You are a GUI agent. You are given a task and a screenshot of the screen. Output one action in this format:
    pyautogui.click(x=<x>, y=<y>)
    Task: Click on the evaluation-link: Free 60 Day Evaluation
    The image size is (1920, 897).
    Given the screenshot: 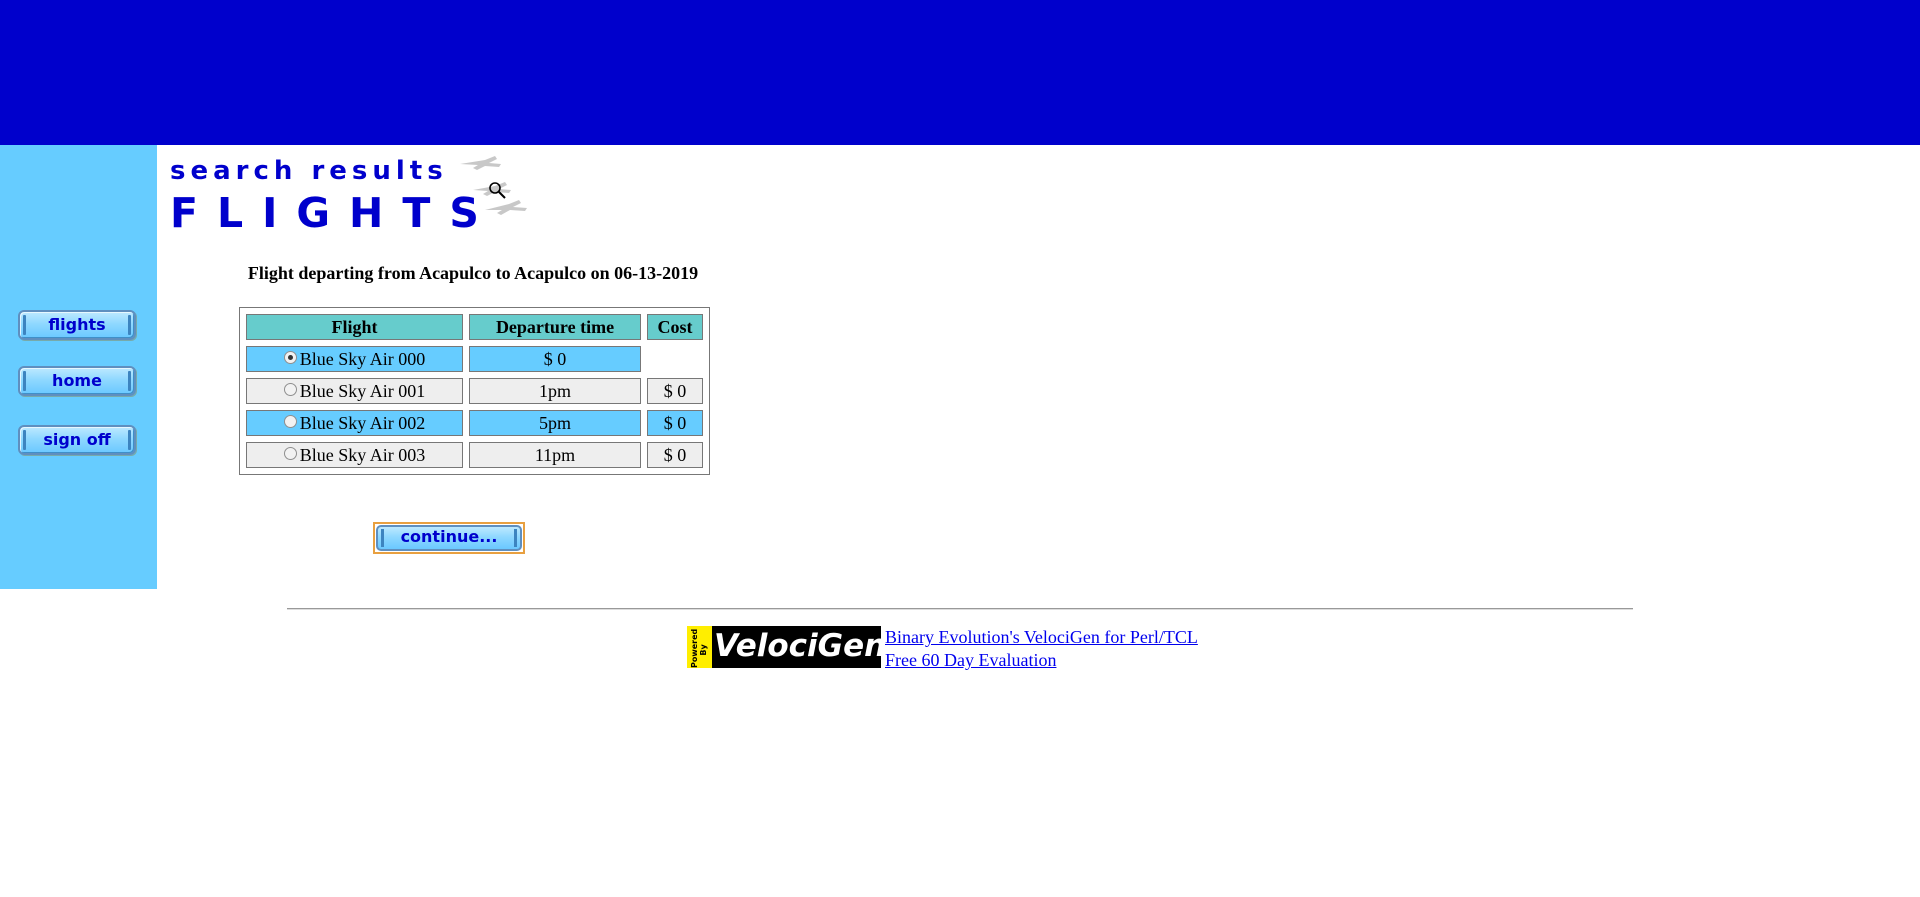 What is the action you would take?
    pyautogui.click(x=970, y=660)
    